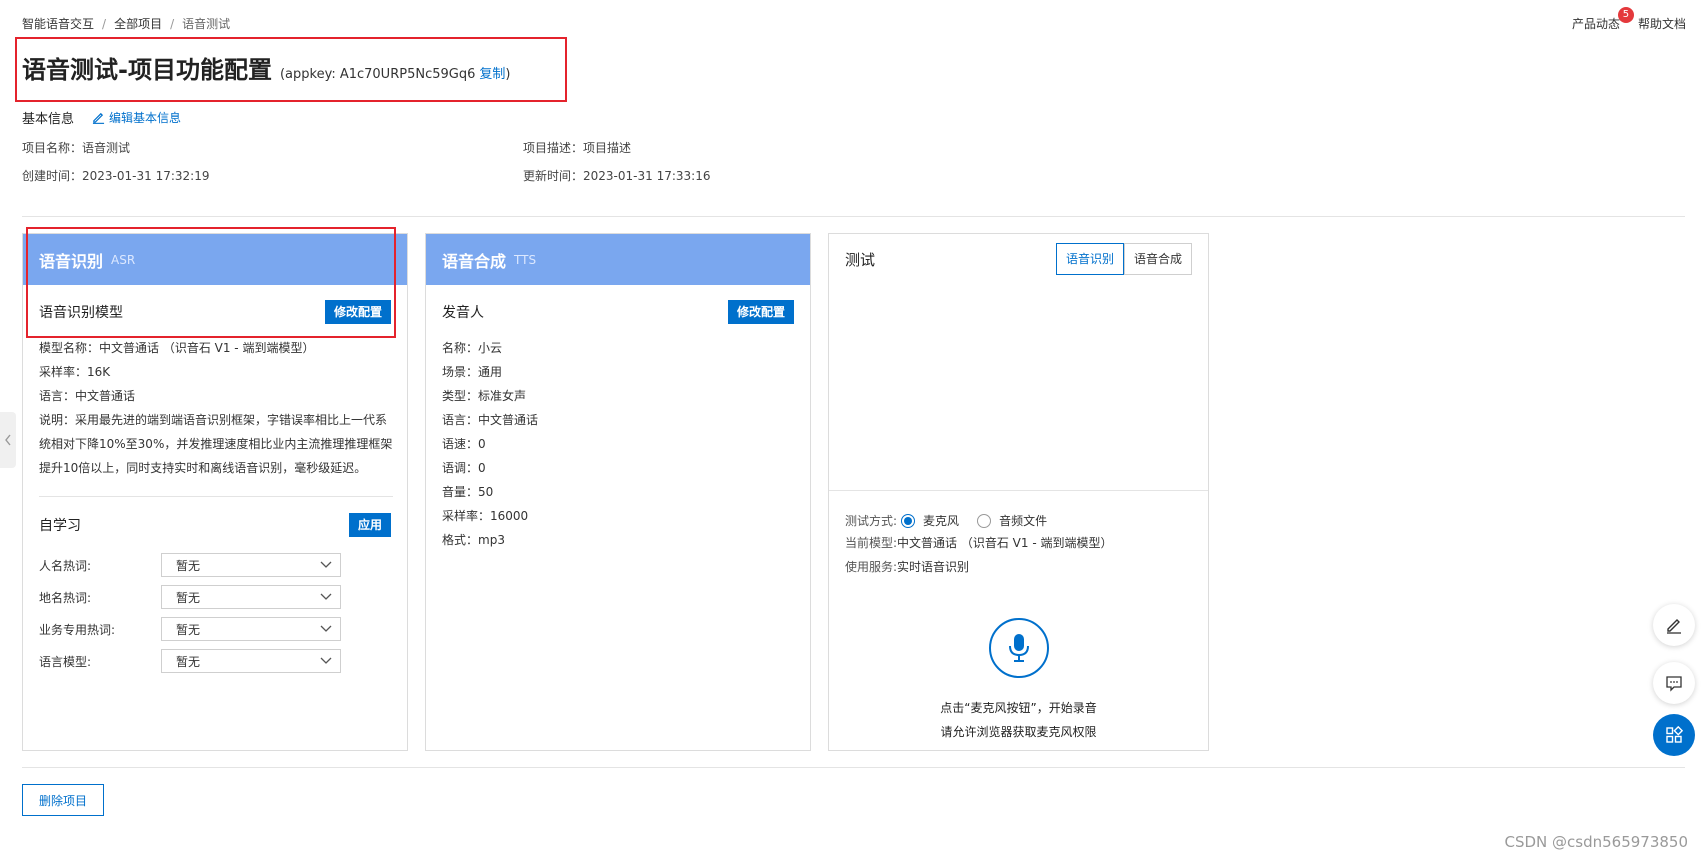  I want to click on service-value: 实时语音识别, so click(933, 567).